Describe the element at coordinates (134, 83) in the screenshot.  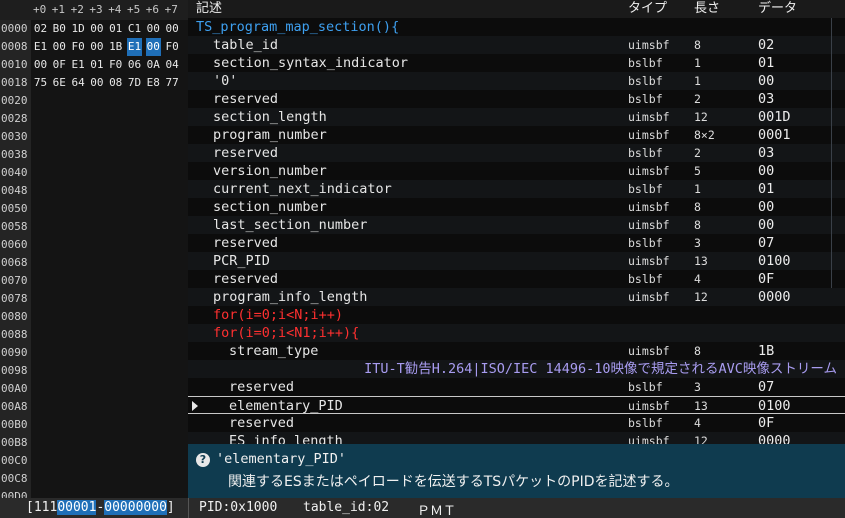
I see `hex-byte: 7D` at that location.